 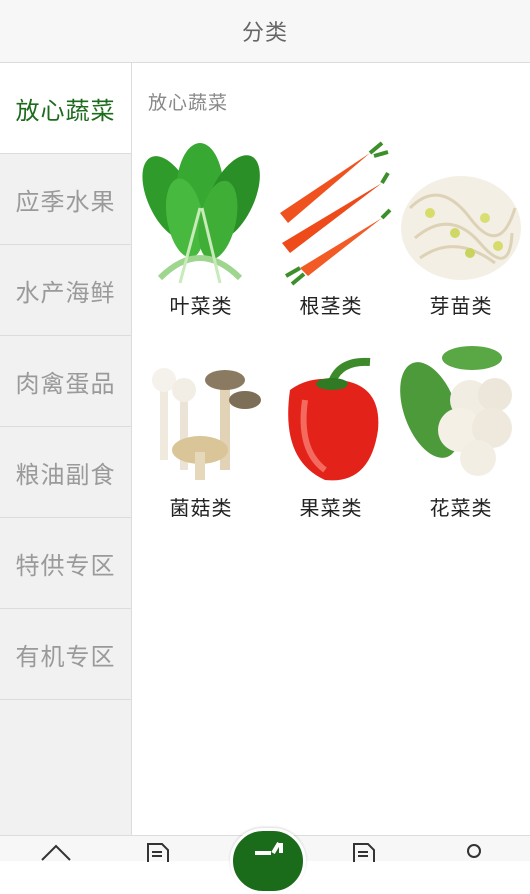 I want to click on cauliflower-image, so click(x=461, y=414).